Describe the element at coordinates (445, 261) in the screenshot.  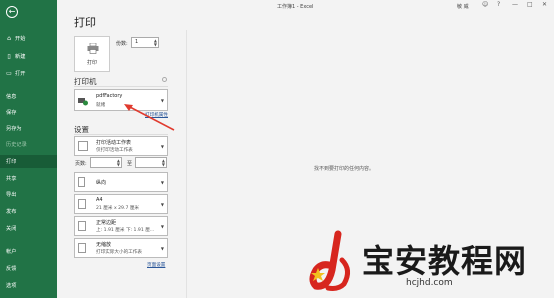
I see `watermark-text: 宝安教程网` at that location.